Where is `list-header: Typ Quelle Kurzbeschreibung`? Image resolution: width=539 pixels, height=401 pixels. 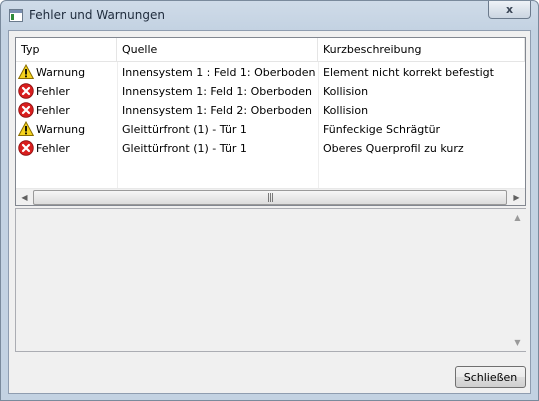 list-header: Typ Quelle Kurzbeschreibung is located at coordinates (270, 50).